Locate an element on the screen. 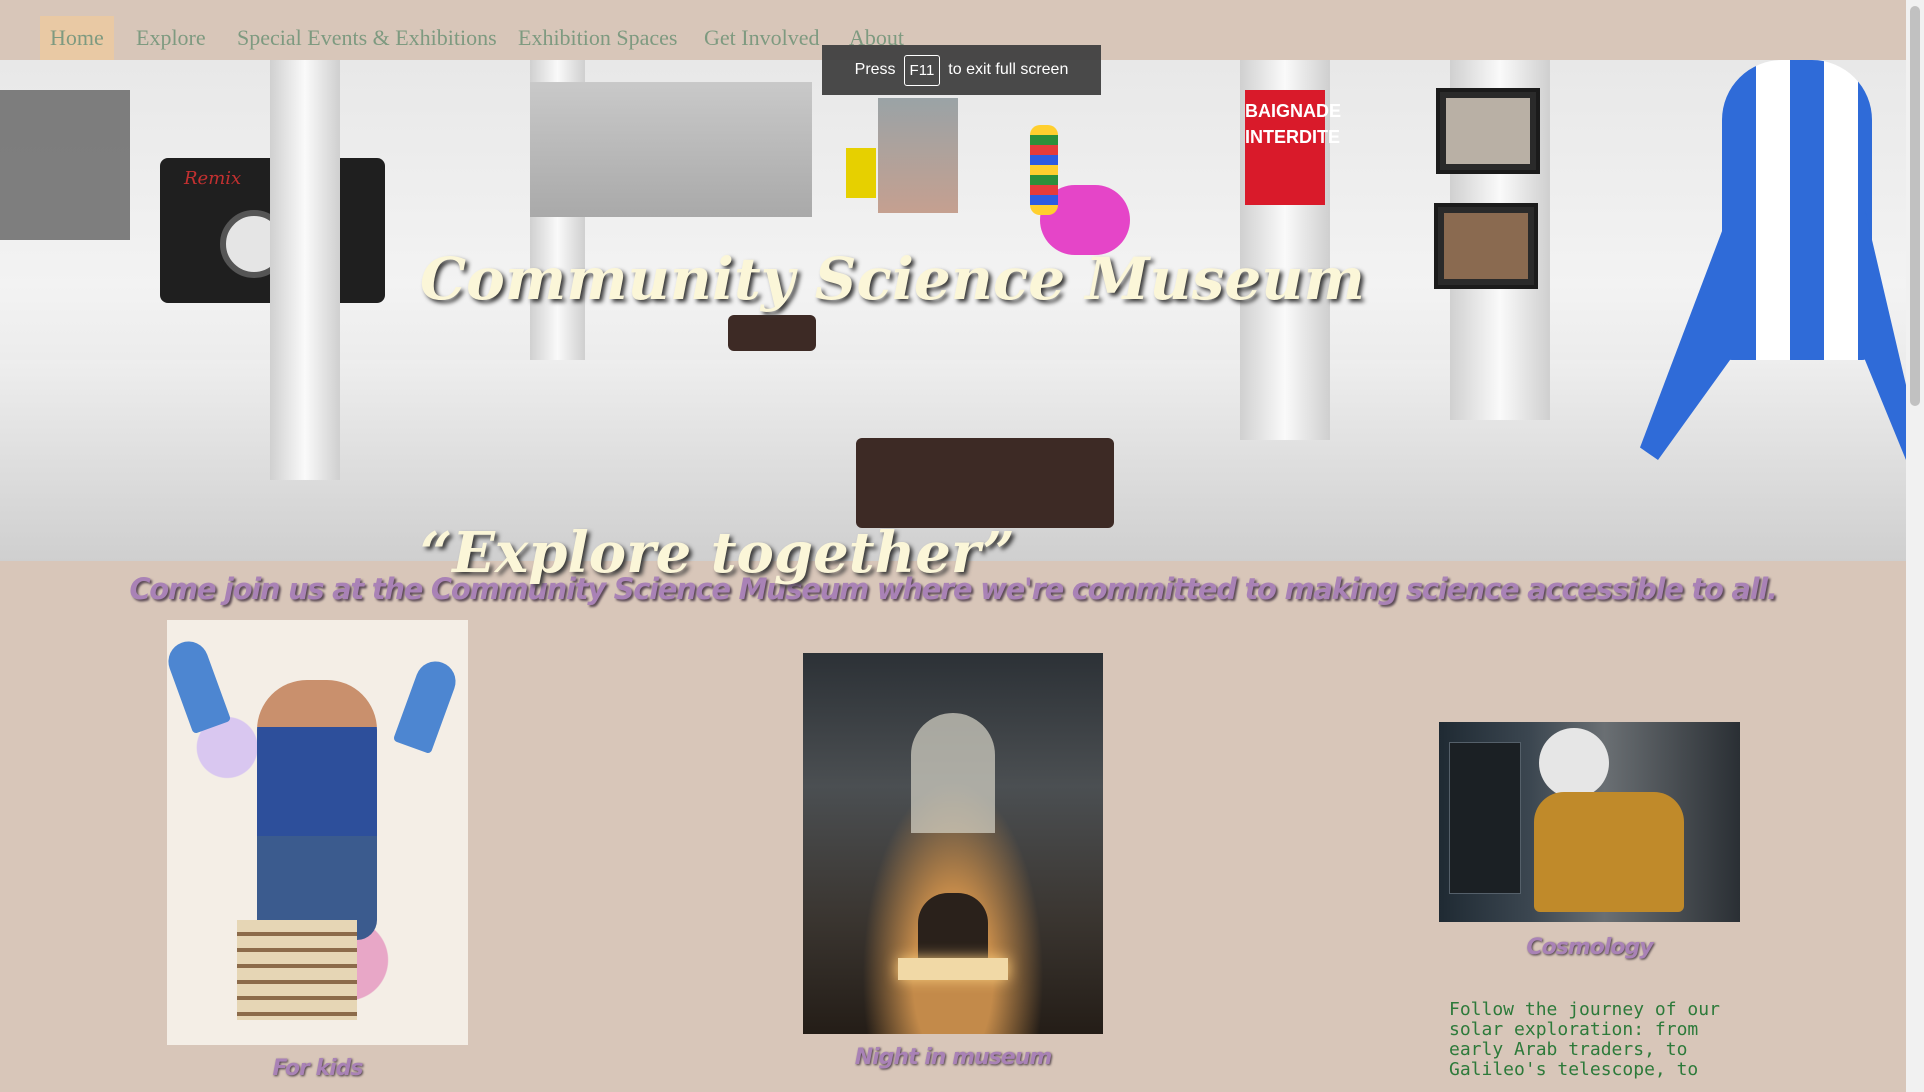  card-night-museum-image is located at coordinates (953, 843).